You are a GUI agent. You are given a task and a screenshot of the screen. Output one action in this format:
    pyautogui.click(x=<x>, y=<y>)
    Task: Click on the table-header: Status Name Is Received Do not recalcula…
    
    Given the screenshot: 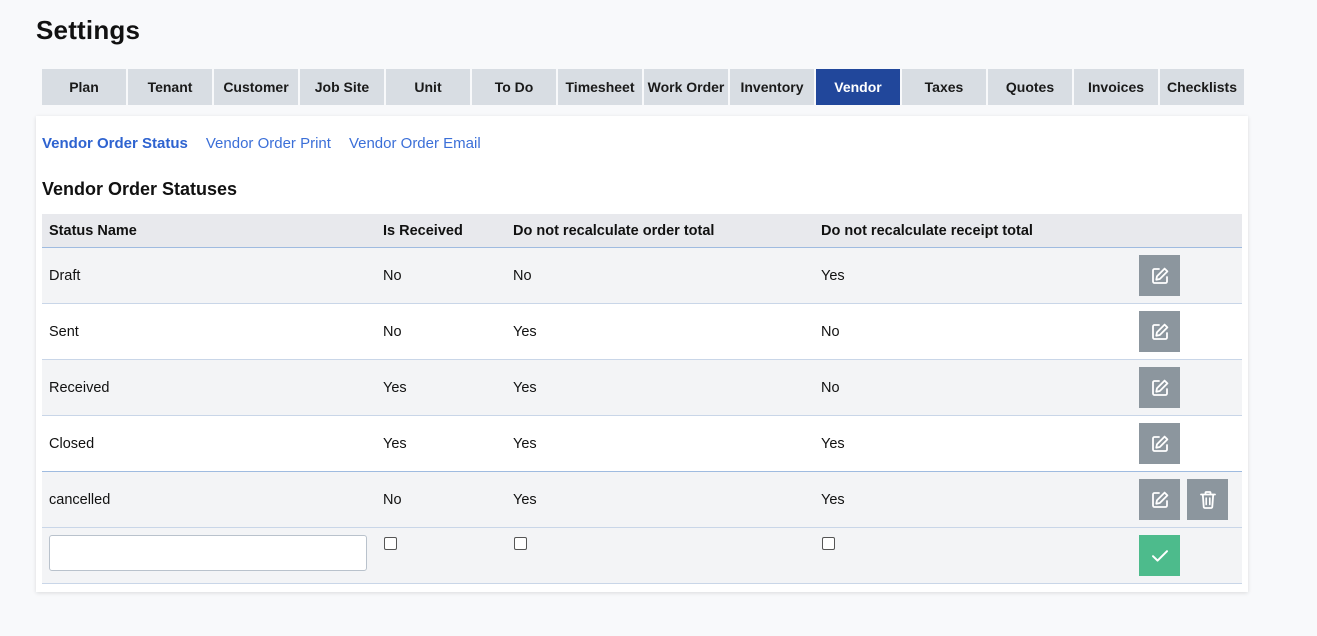 What is the action you would take?
    pyautogui.click(x=642, y=231)
    